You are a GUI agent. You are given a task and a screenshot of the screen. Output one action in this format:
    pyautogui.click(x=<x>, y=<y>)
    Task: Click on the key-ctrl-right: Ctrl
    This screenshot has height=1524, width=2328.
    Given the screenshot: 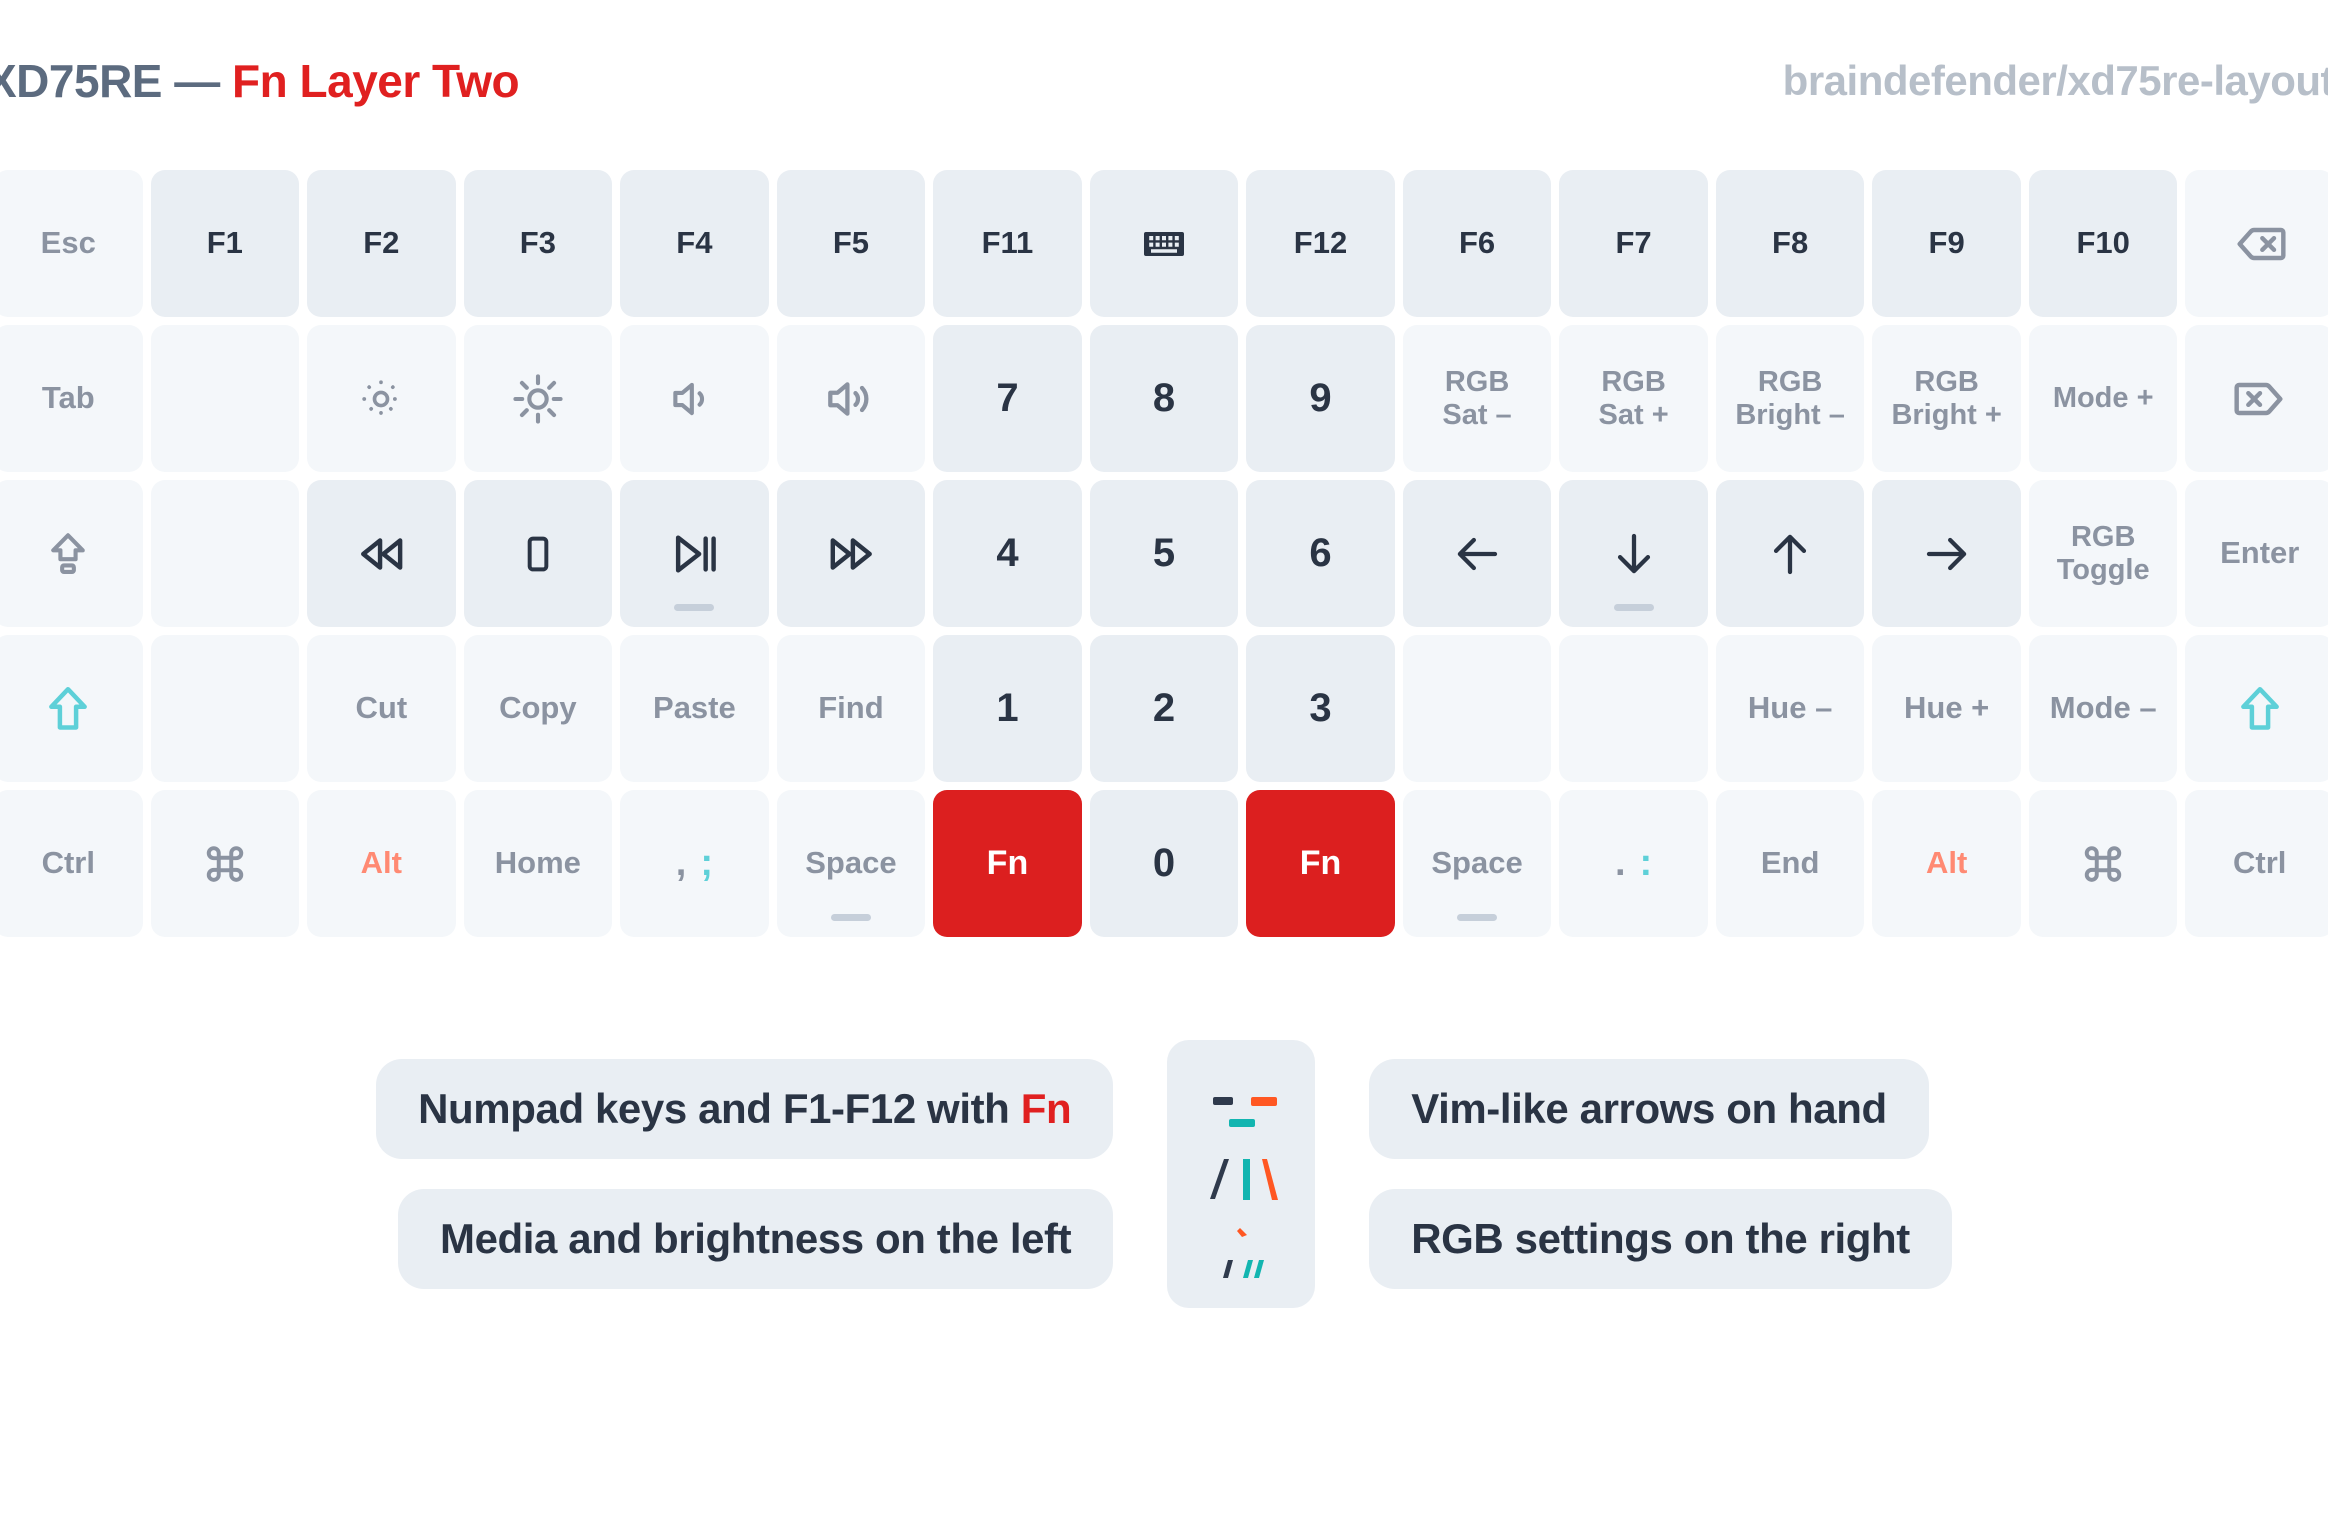 What is the action you would take?
    pyautogui.click(x=2256, y=863)
    